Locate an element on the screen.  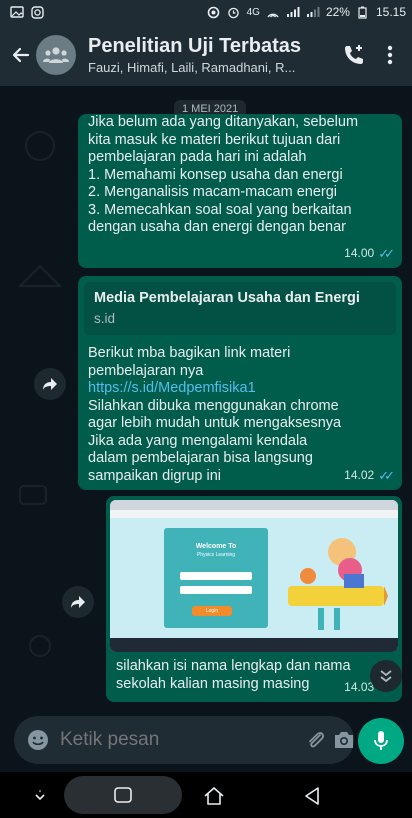
screenshot-login-card: Welcome To Physics Learning Login is located at coordinates (216, 578).